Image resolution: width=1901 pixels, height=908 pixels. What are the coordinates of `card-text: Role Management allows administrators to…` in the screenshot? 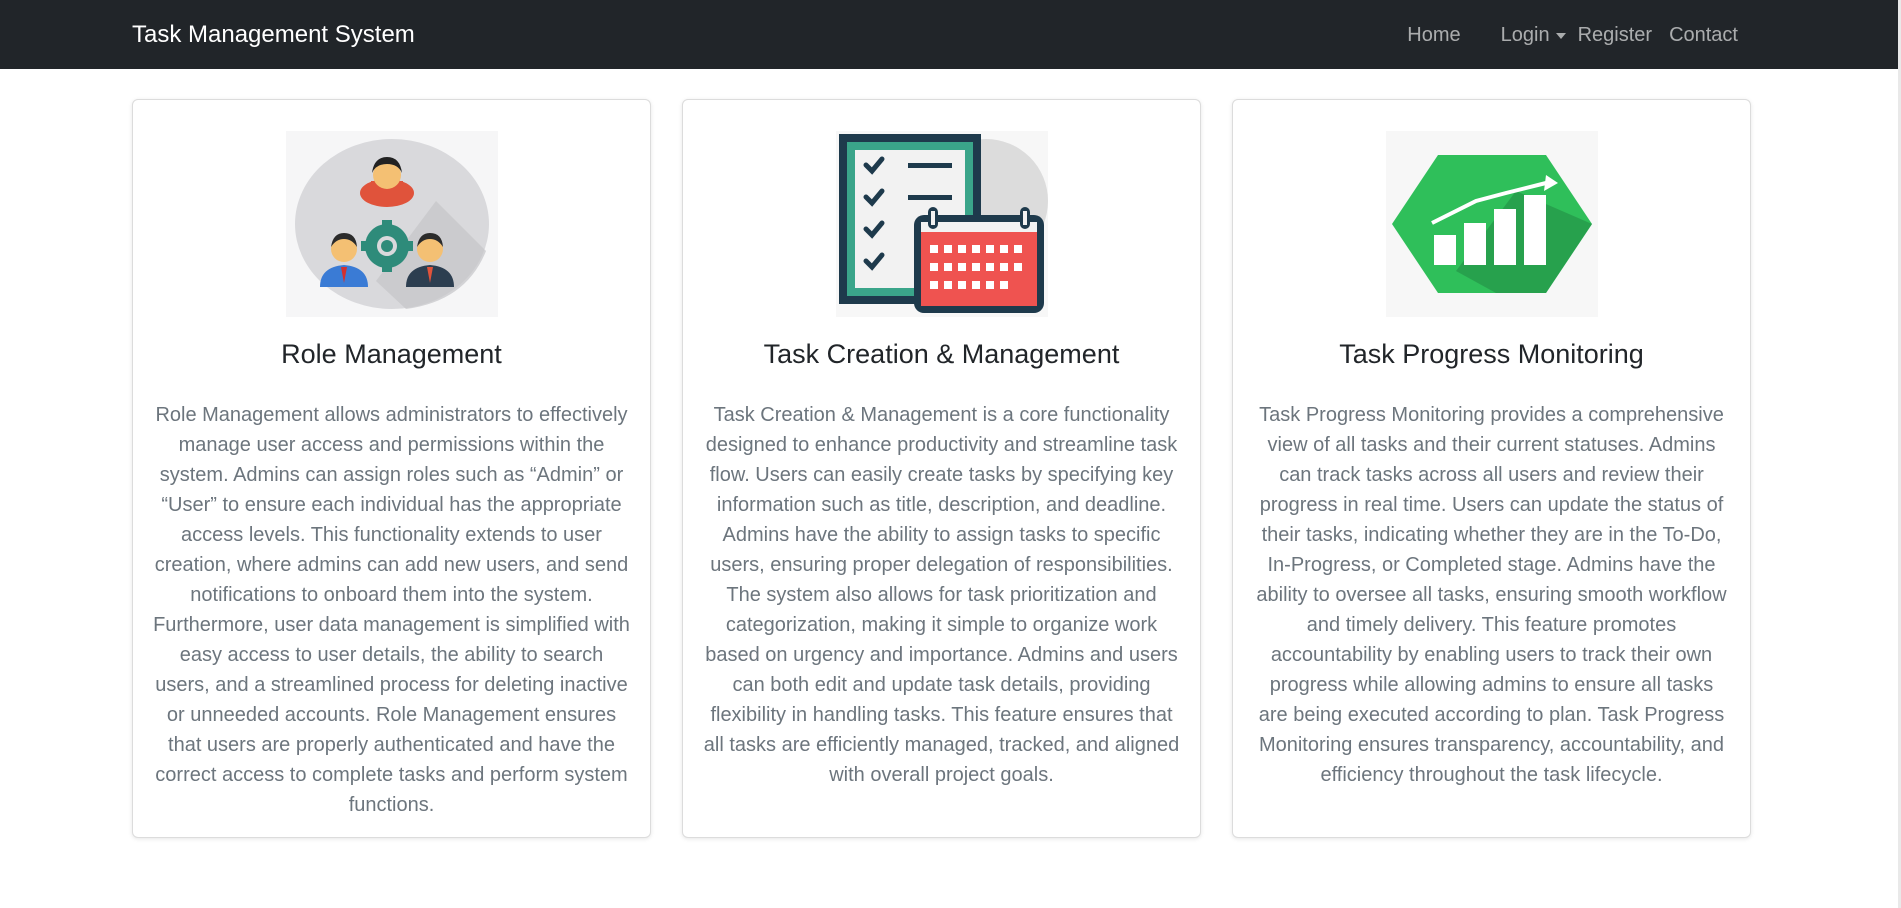 It's located at (391, 610).